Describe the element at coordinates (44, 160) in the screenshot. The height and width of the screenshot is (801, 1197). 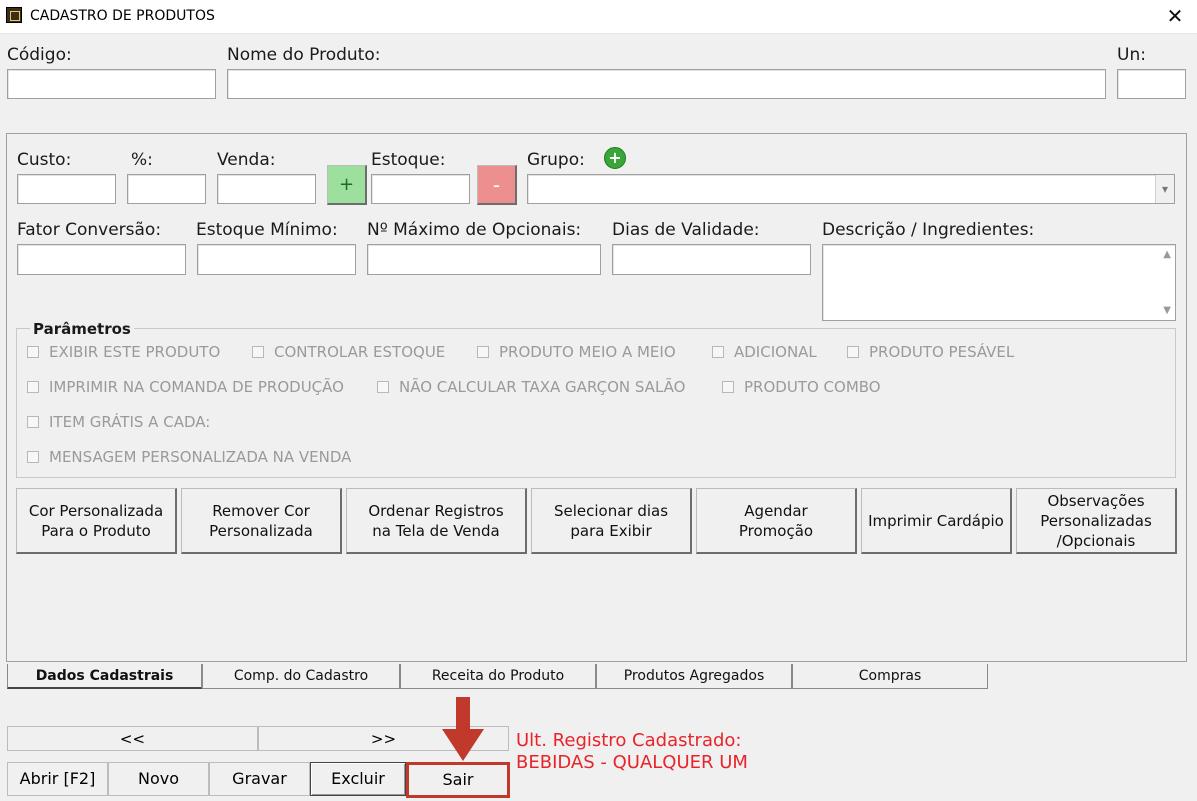
I see `custo-label: Custo:` at that location.